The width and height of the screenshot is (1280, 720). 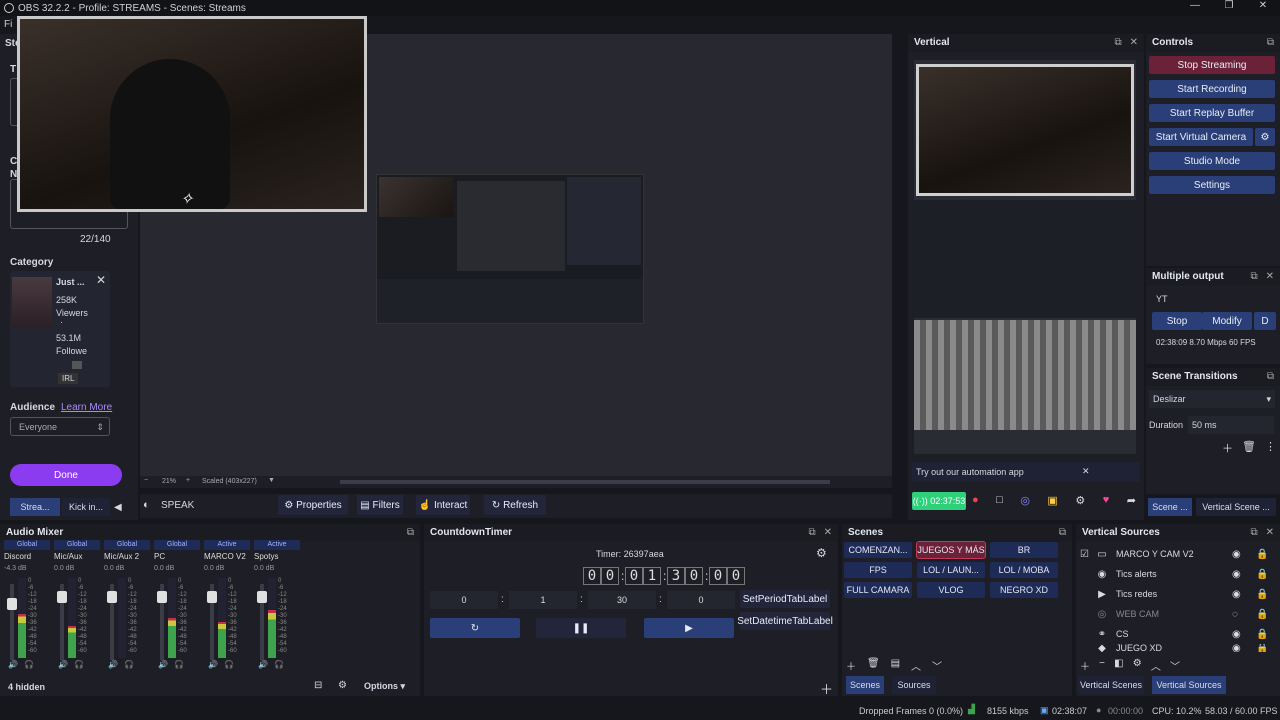 I want to click on trash-icon: 🗑, so click(x=1249, y=448).